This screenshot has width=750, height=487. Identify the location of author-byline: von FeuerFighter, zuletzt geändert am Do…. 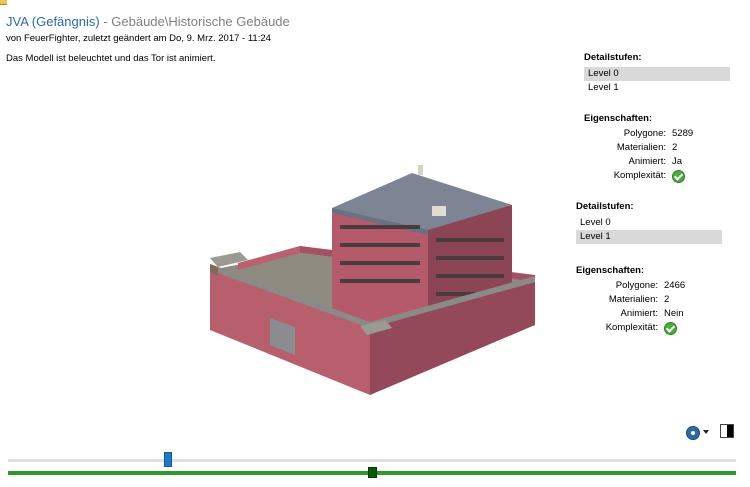
(138, 38).